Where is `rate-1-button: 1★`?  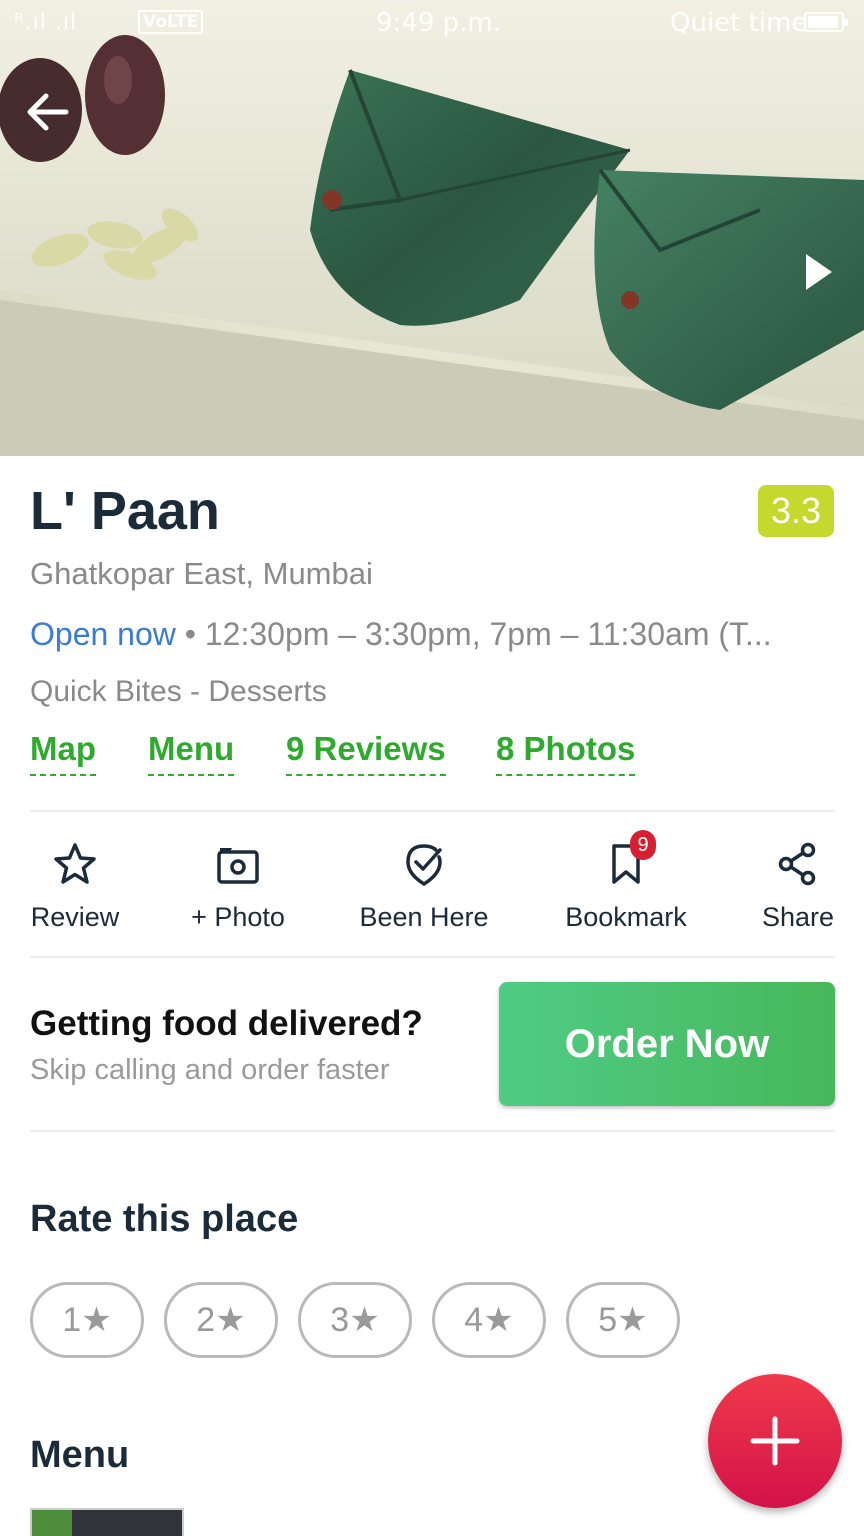 rate-1-button: 1★ is located at coordinates (87, 1320).